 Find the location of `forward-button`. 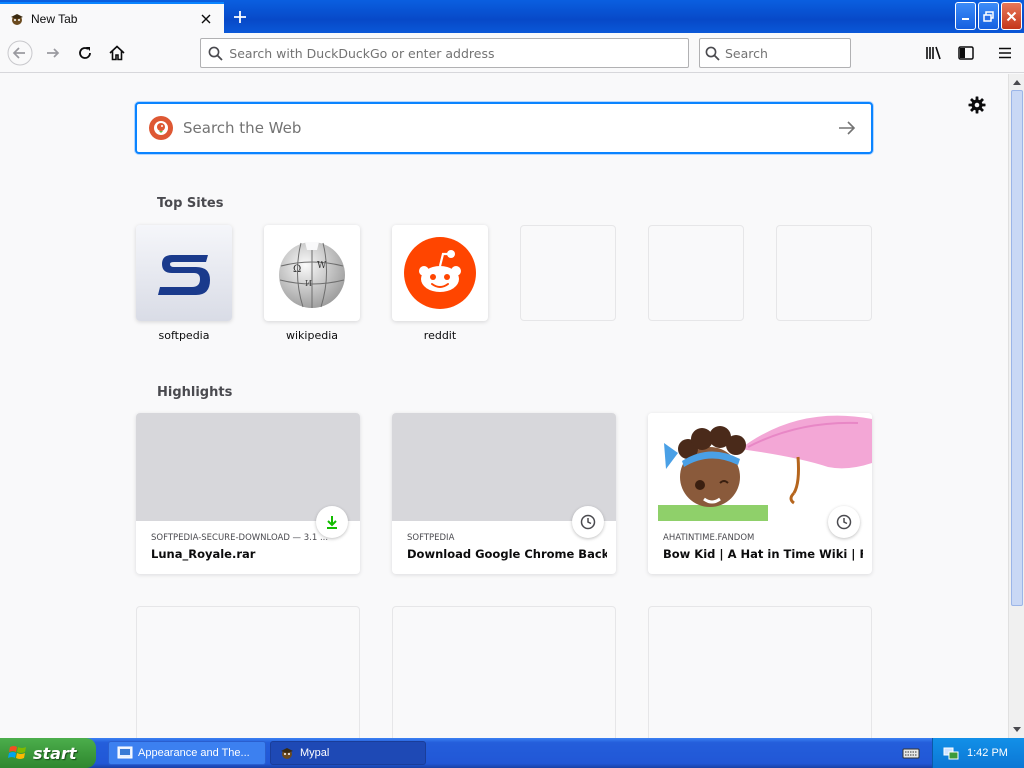

forward-button is located at coordinates (53, 53).